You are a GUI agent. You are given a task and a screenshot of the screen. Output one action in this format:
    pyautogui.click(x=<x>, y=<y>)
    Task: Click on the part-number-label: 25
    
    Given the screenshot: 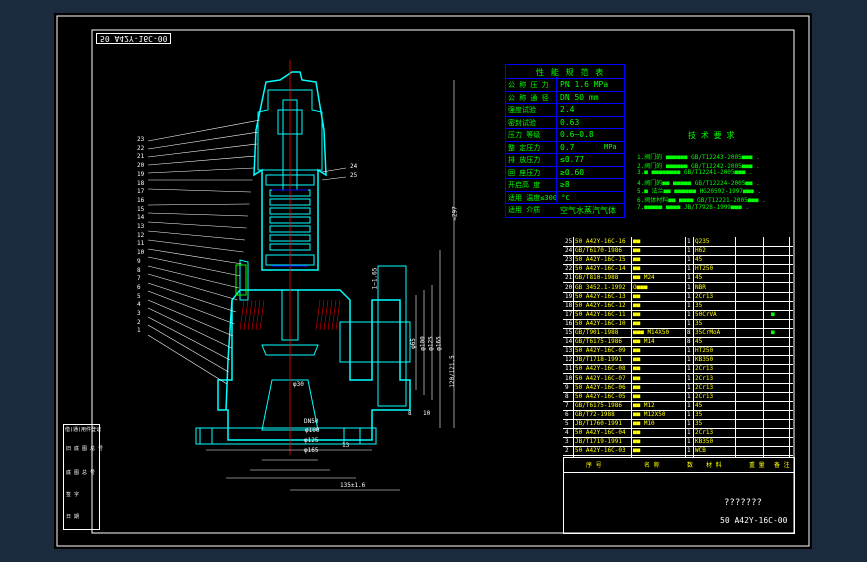 What is the action you would take?
    pyautogui.click(x=354, y=175)
    